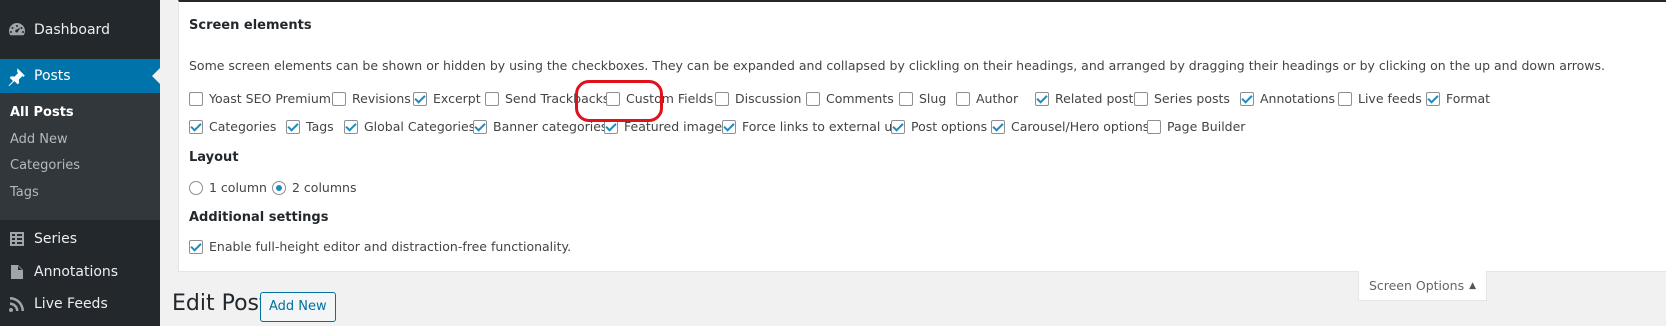 Image resolution: width=1666 pixels, height=326 pixels. I want to click on table-icon, so click(17, 239).